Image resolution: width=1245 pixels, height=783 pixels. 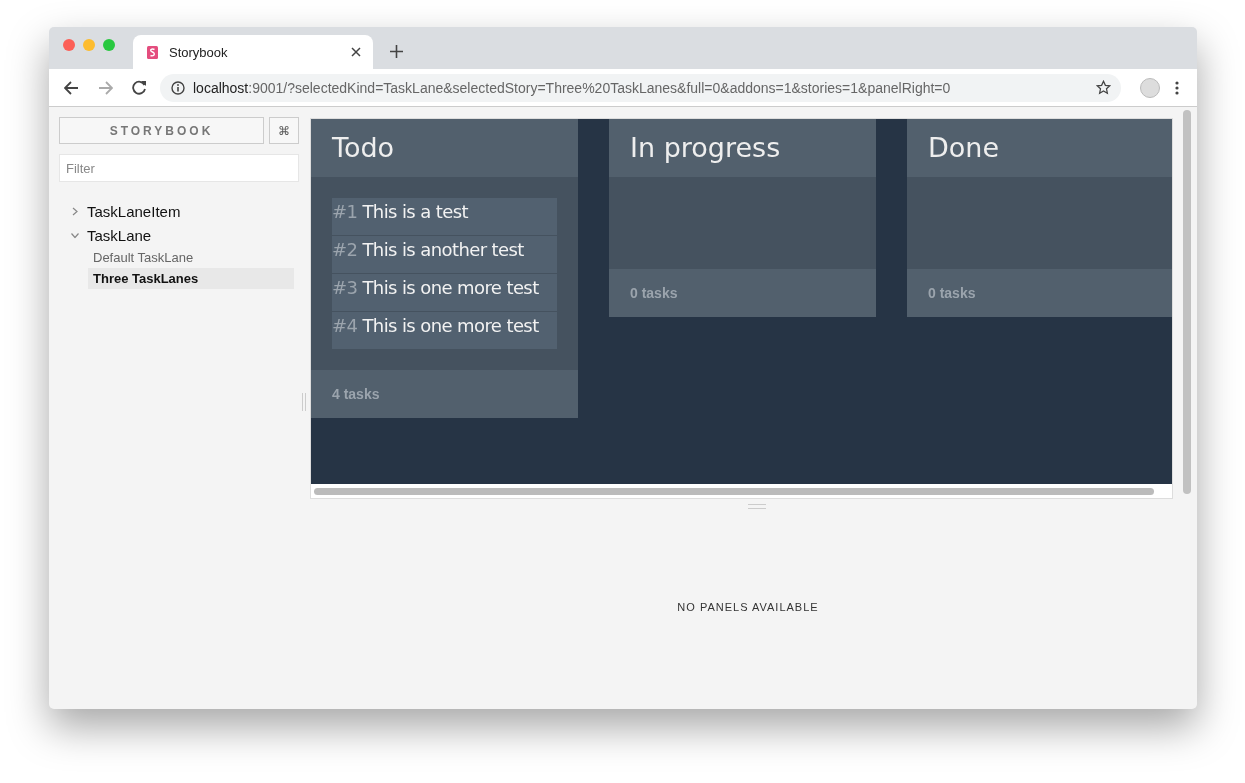 I want to click on lane-title: In progress, so click(x=742, y=148).